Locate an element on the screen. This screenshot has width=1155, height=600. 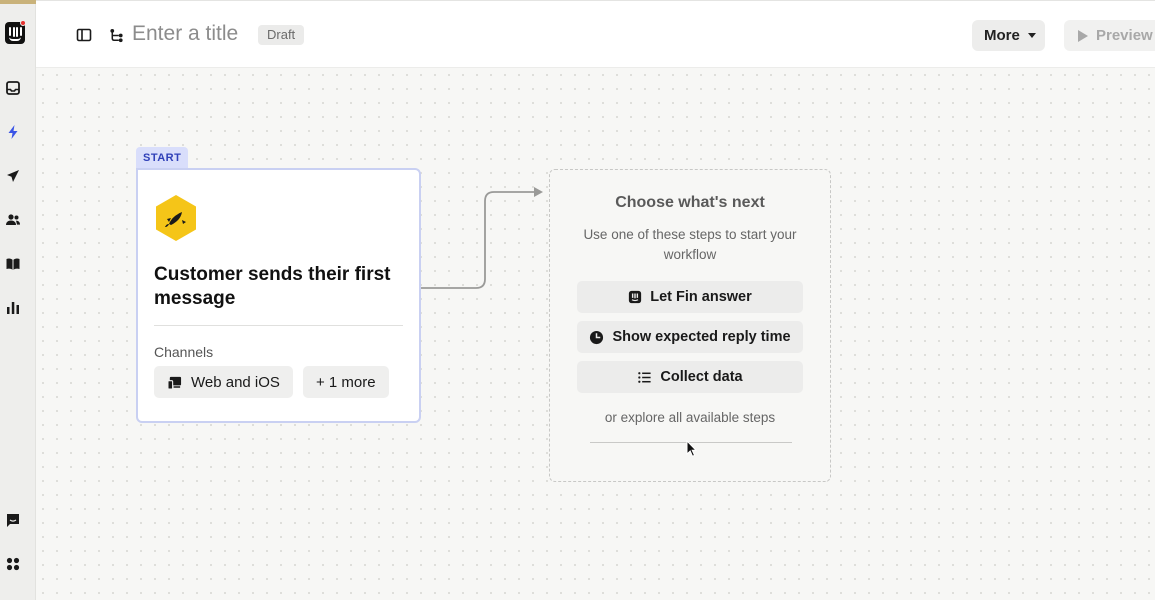
workflow-branch-icon is located at coordinates (116, 35).